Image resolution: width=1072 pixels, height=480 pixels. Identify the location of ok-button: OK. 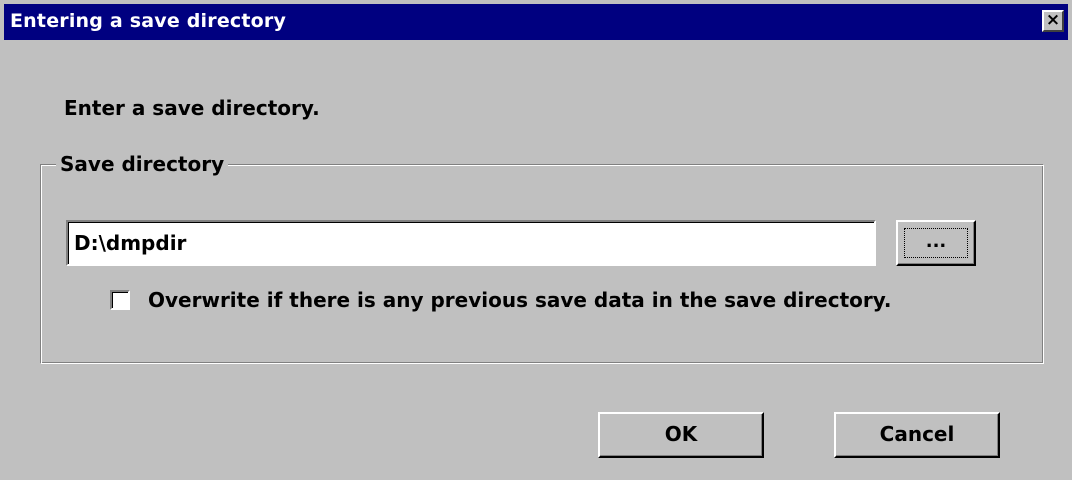
(681, 435).